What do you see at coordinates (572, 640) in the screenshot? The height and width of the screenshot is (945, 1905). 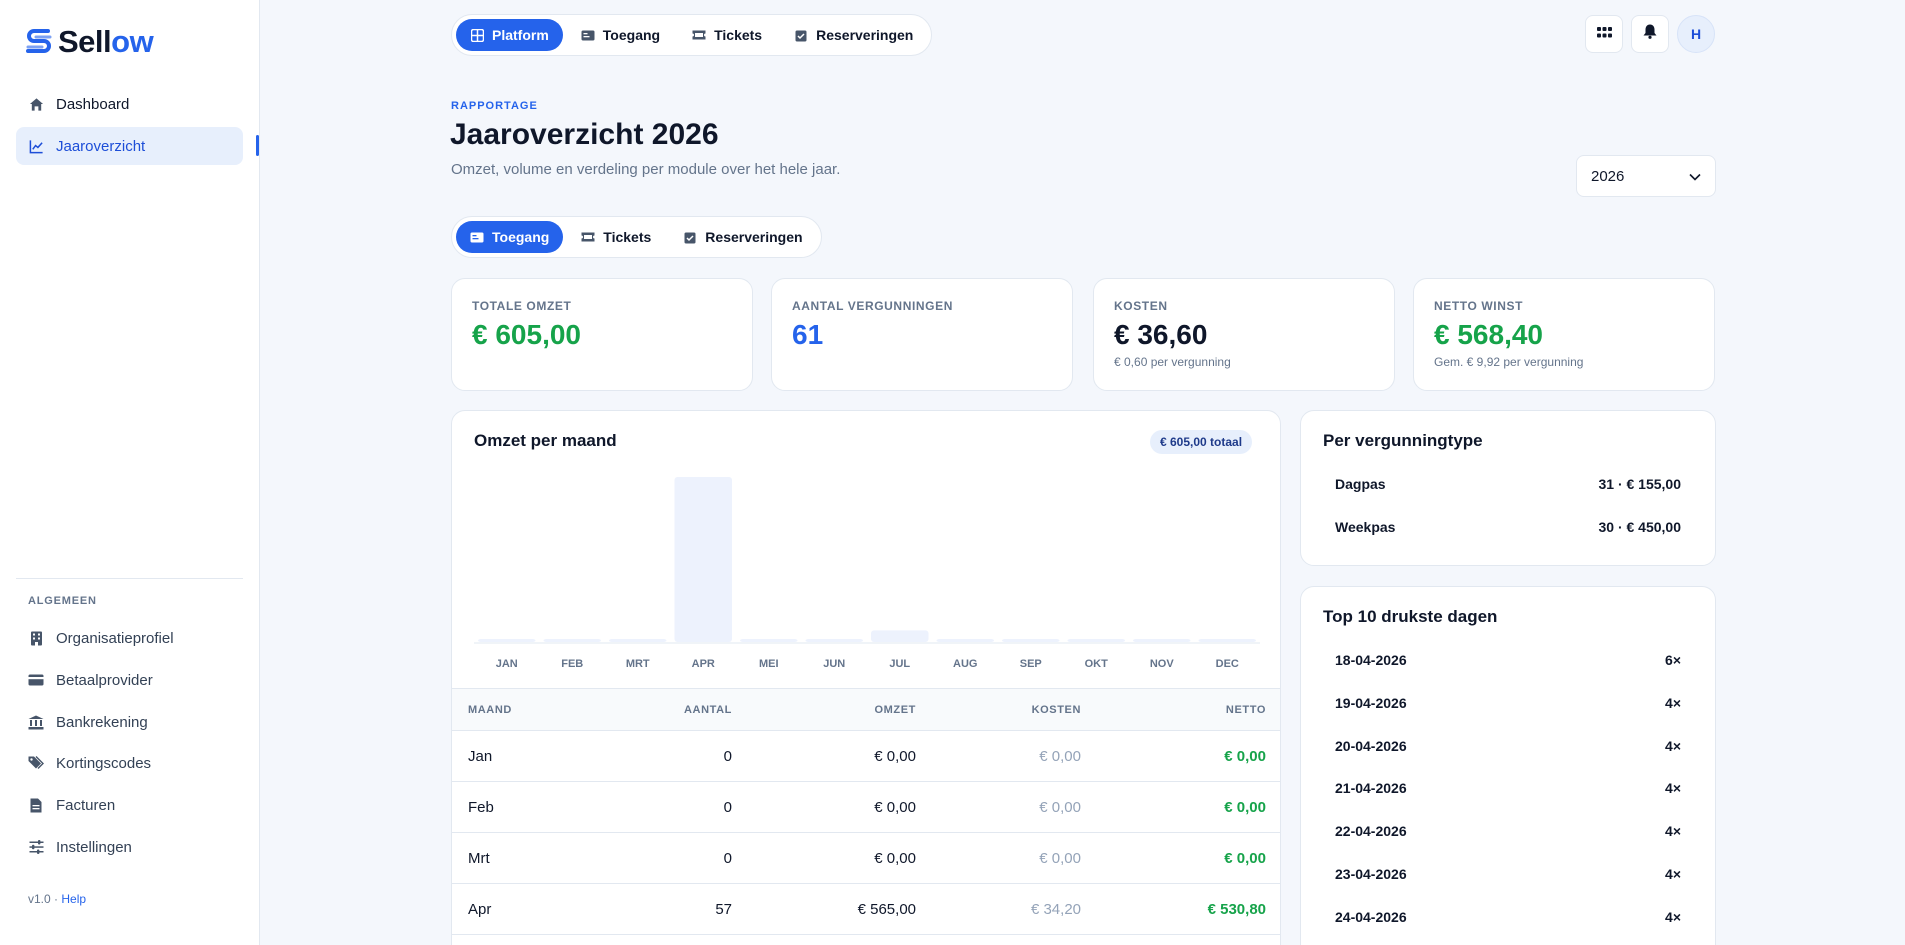 I see `bar-feb` at bounding box center [572, 640].